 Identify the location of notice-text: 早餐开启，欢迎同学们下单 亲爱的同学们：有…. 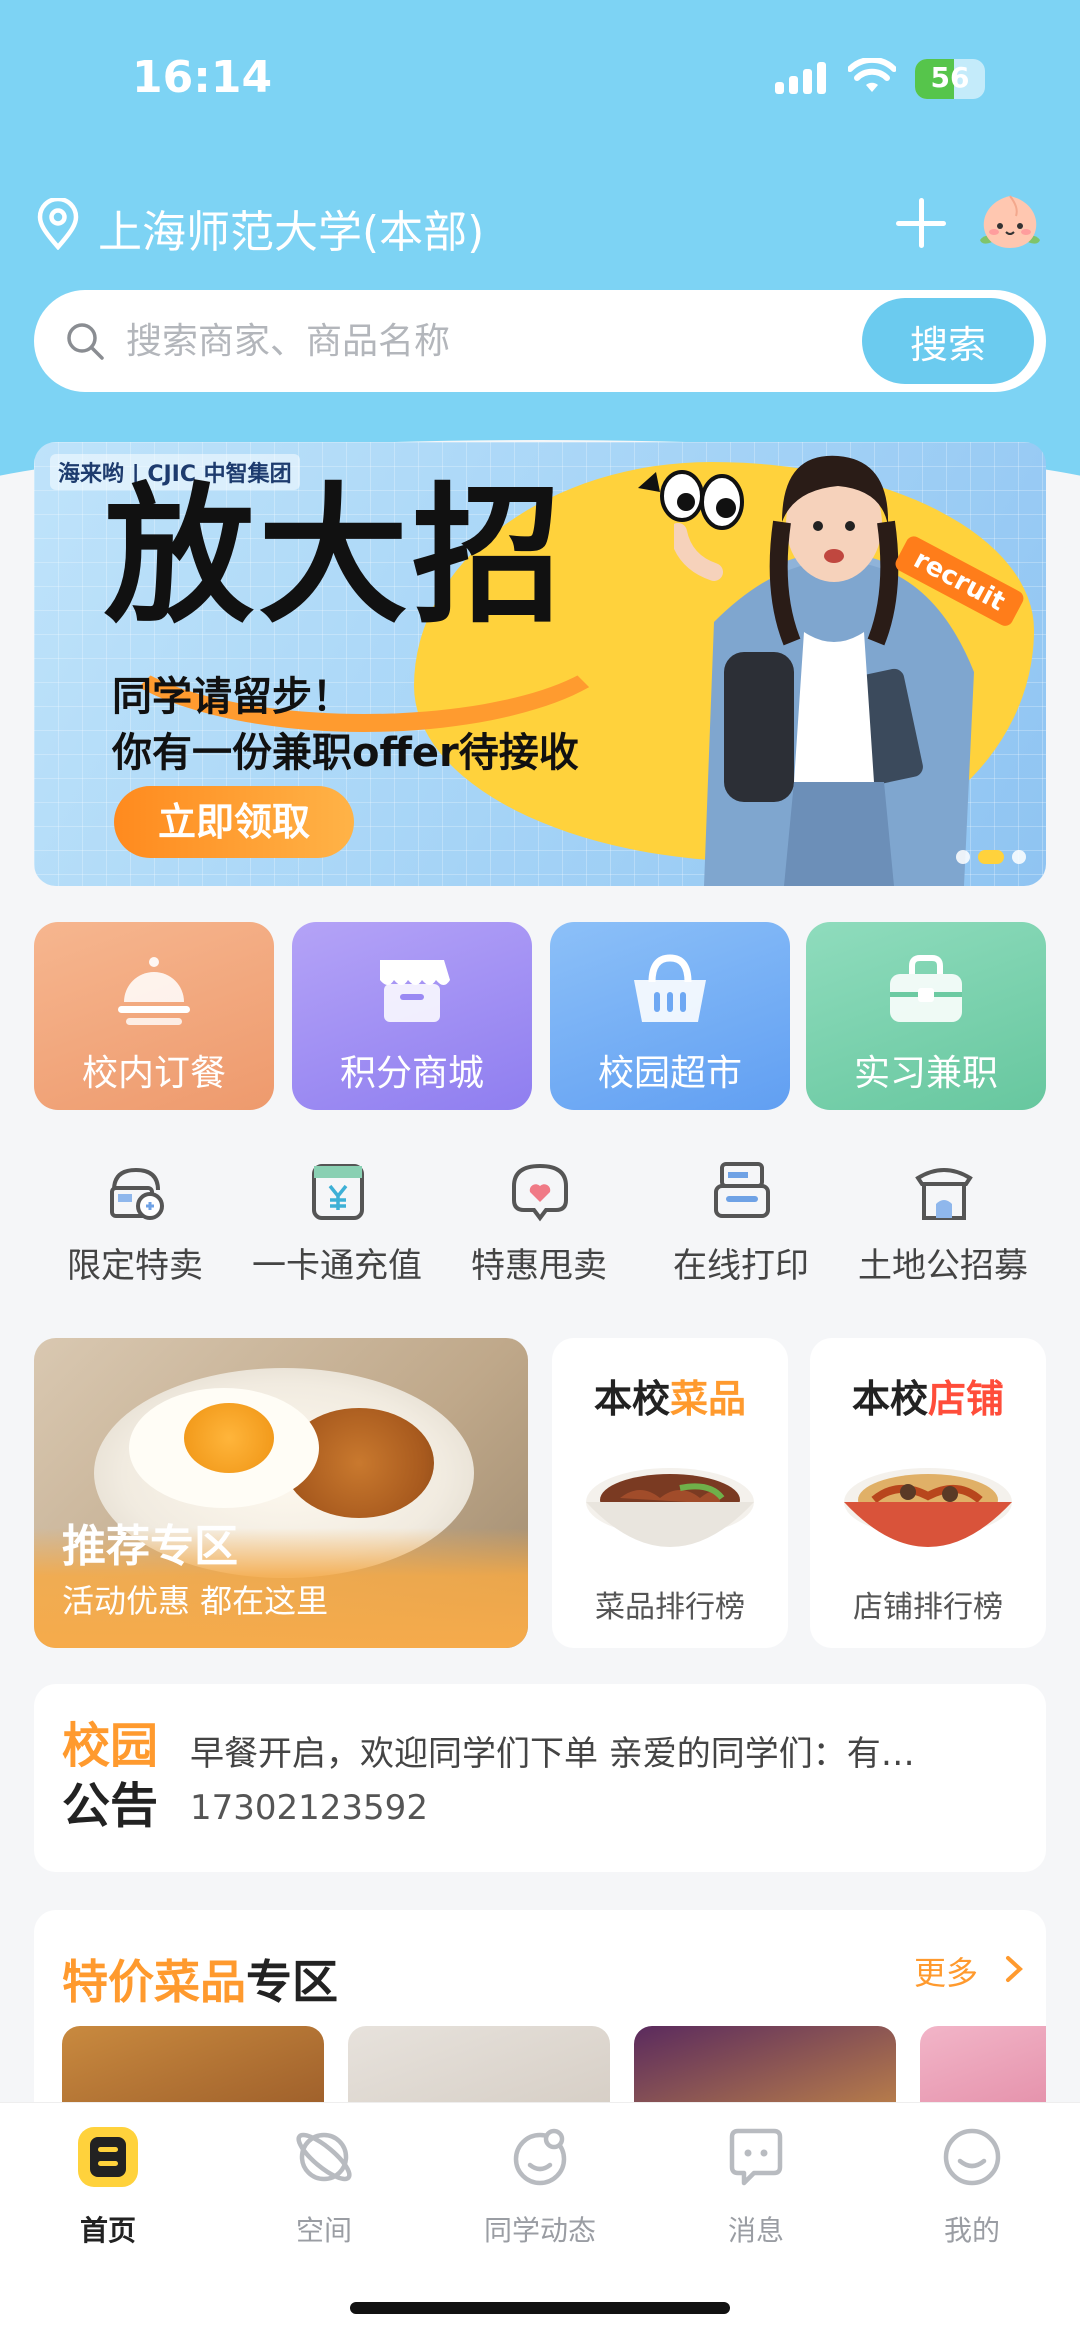
(552, 1754).